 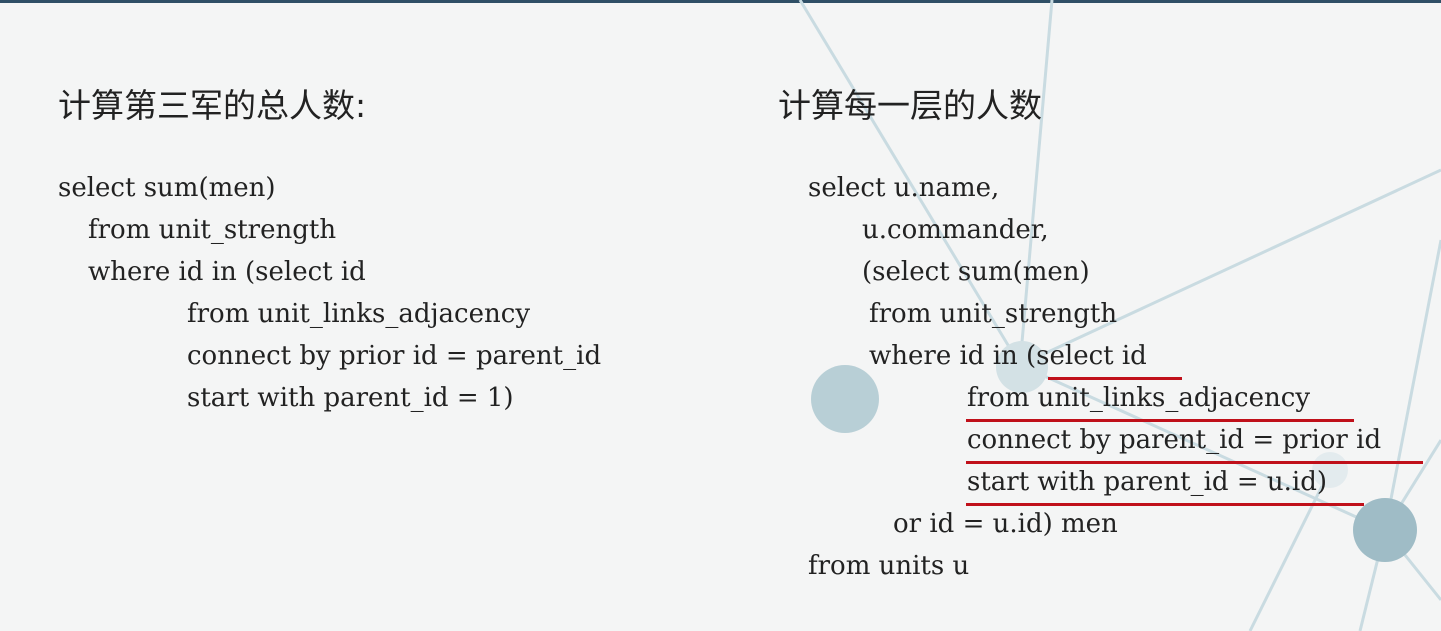 I want to click on right-code-line: from units u, so click(x=889, y=566).